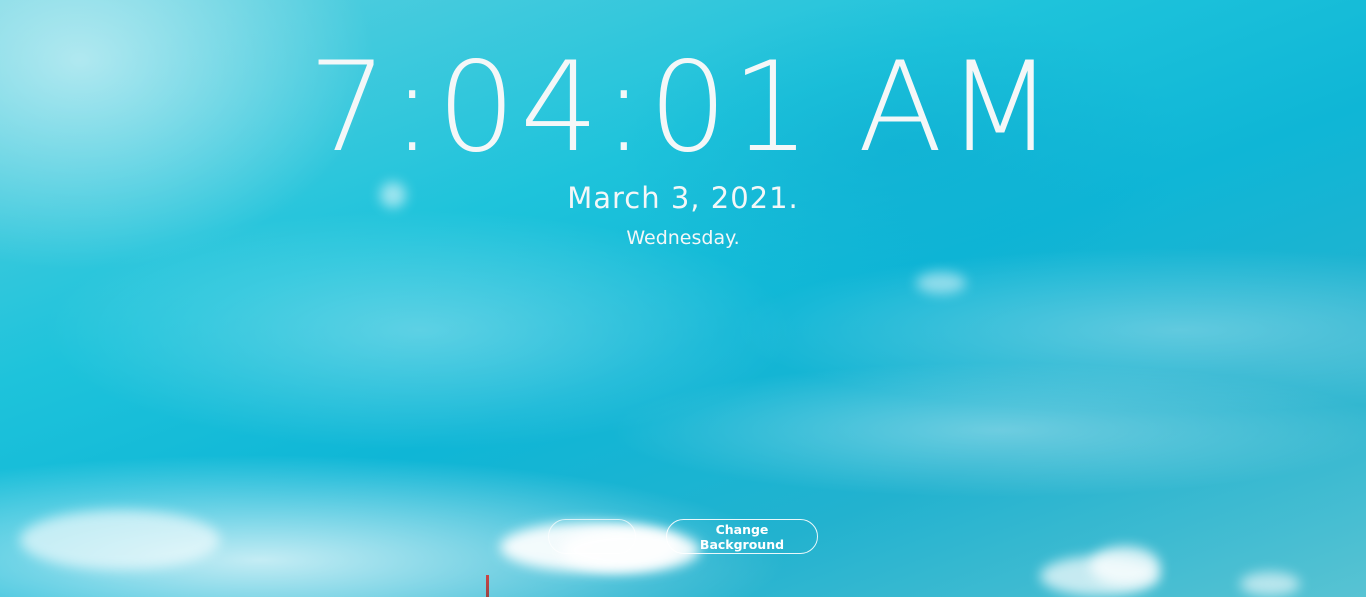 Image resolution: width=1366 pixels, height=597 pixels. I want to click on antenna-tower, so click(487, 586).